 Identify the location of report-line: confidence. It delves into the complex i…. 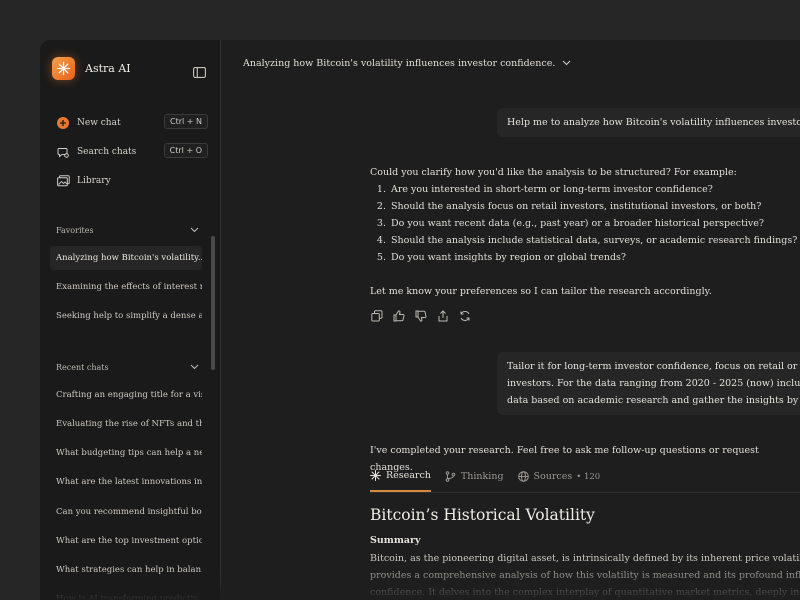
(585, 592).